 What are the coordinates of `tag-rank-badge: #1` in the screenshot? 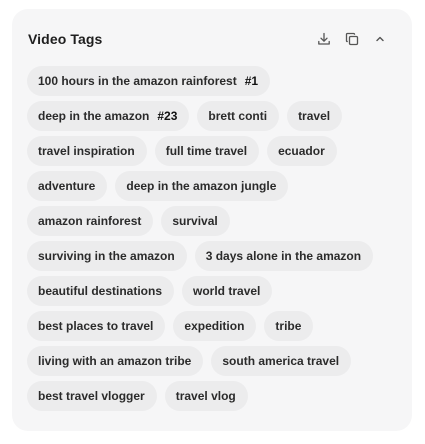 It's located at (251, 81).